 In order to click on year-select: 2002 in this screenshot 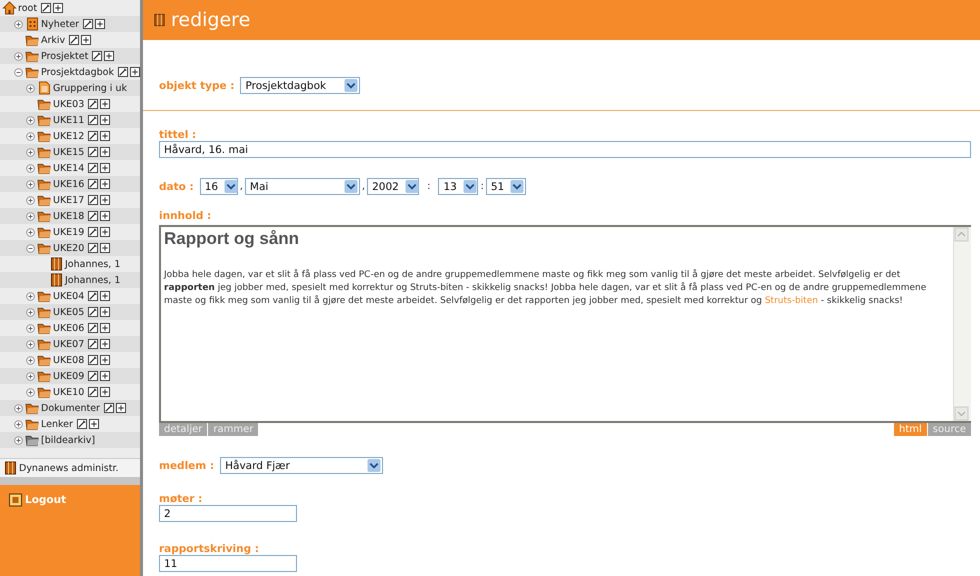, I will do `click(393, 186)`.